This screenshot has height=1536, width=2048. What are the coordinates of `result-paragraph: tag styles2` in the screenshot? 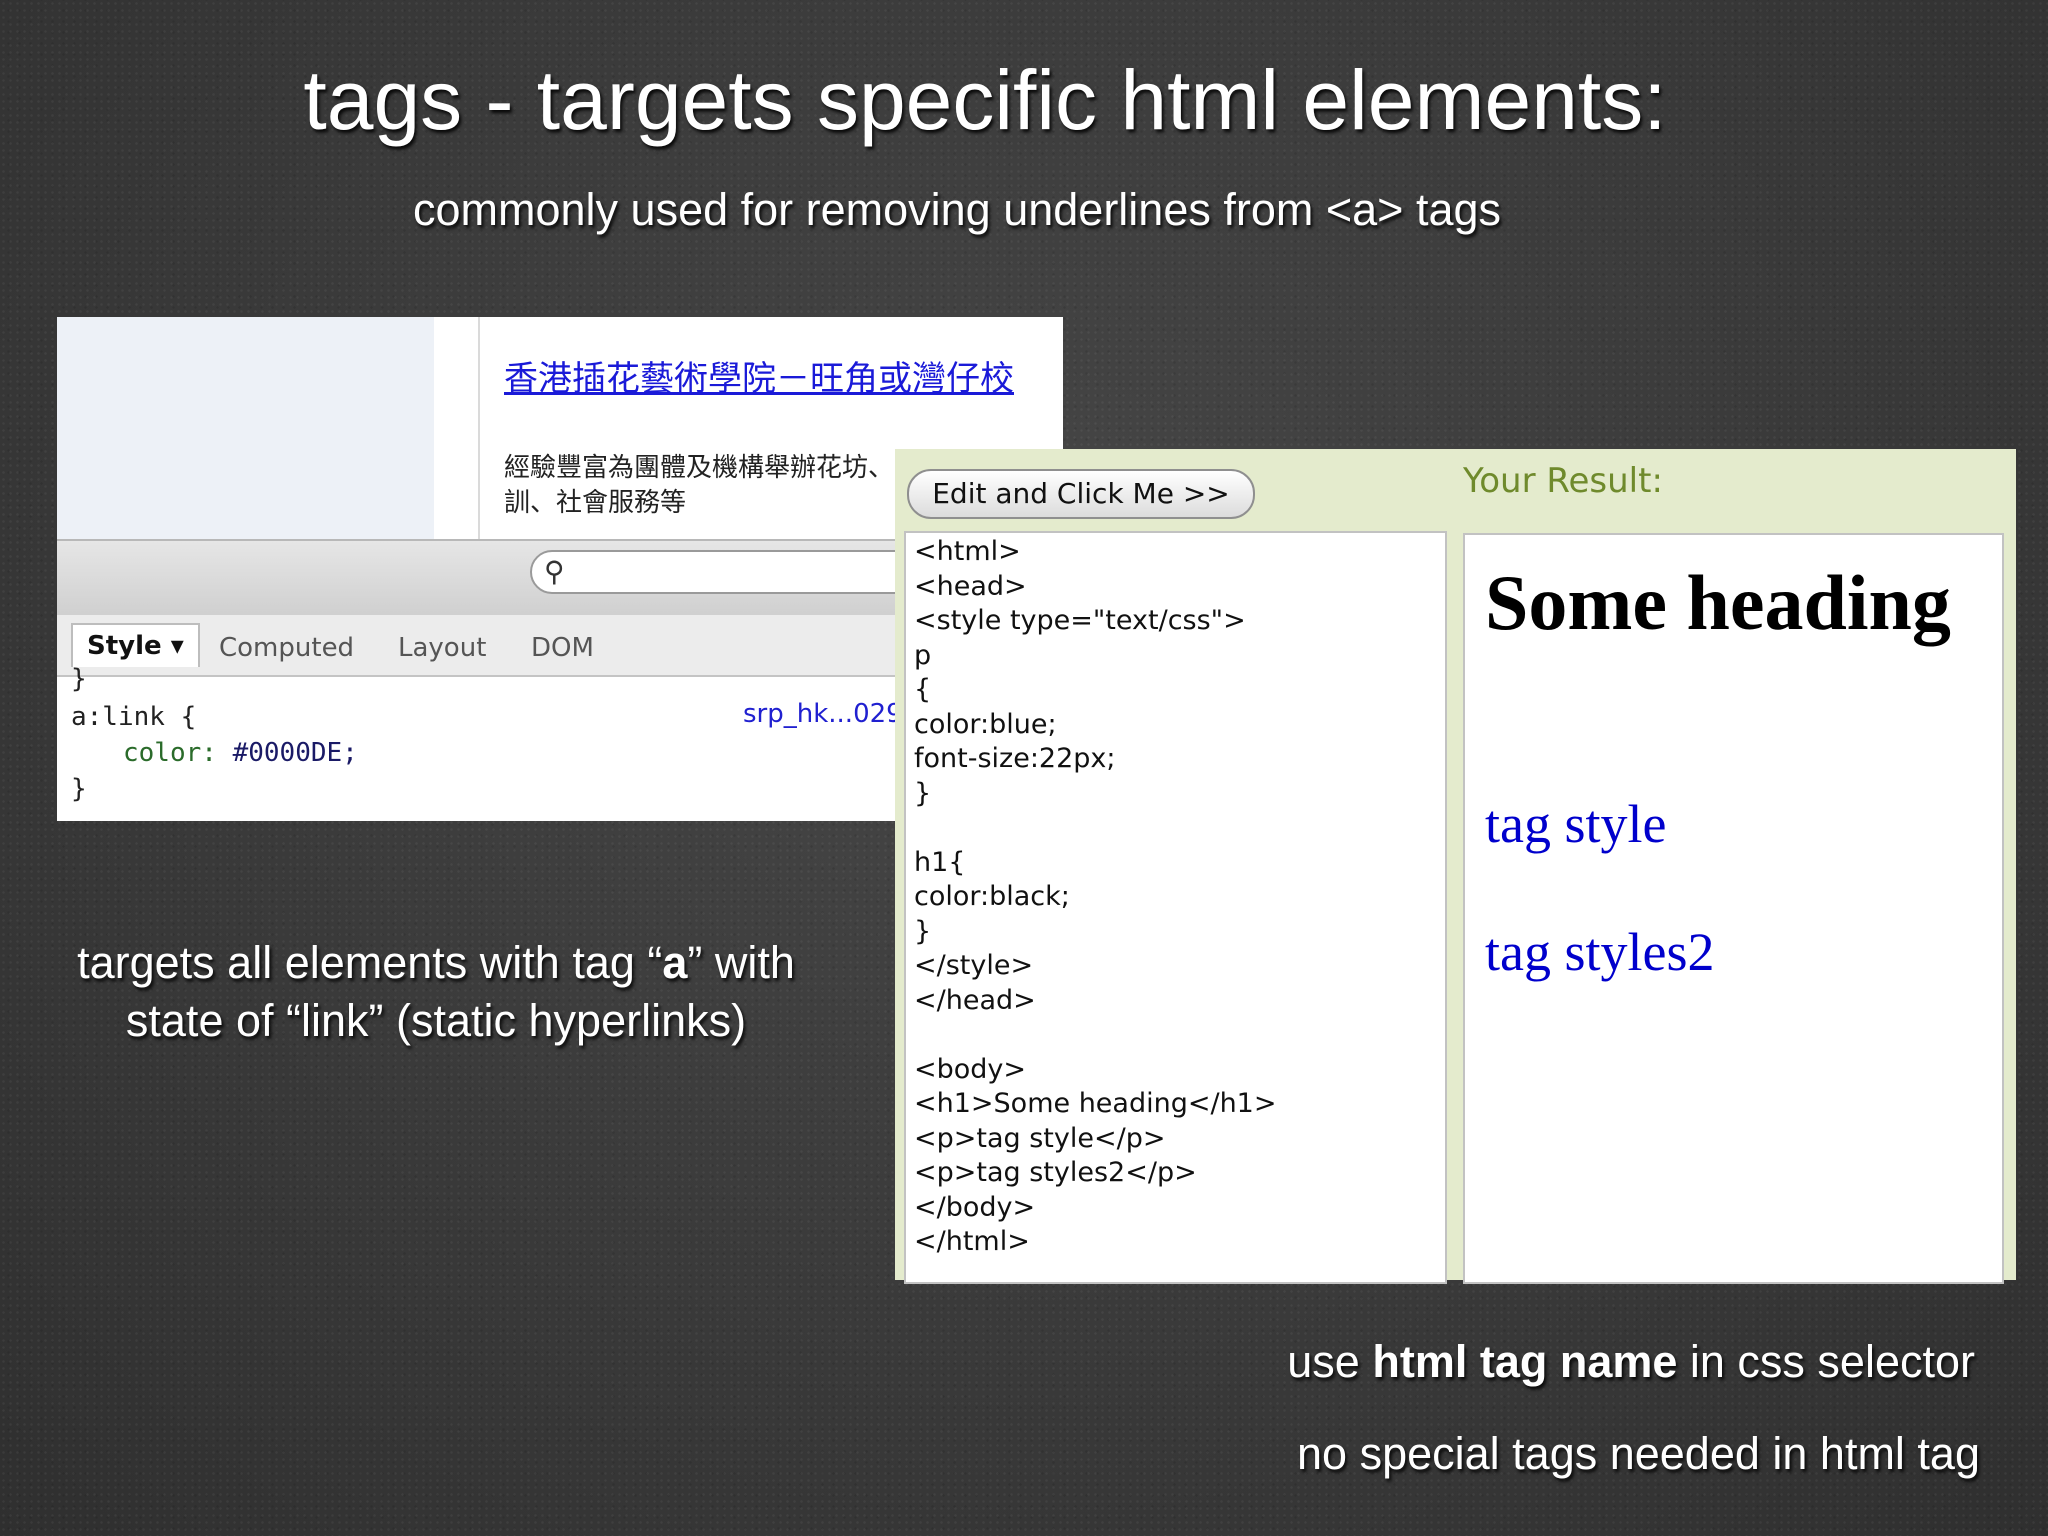 It's located at (1600, 952).